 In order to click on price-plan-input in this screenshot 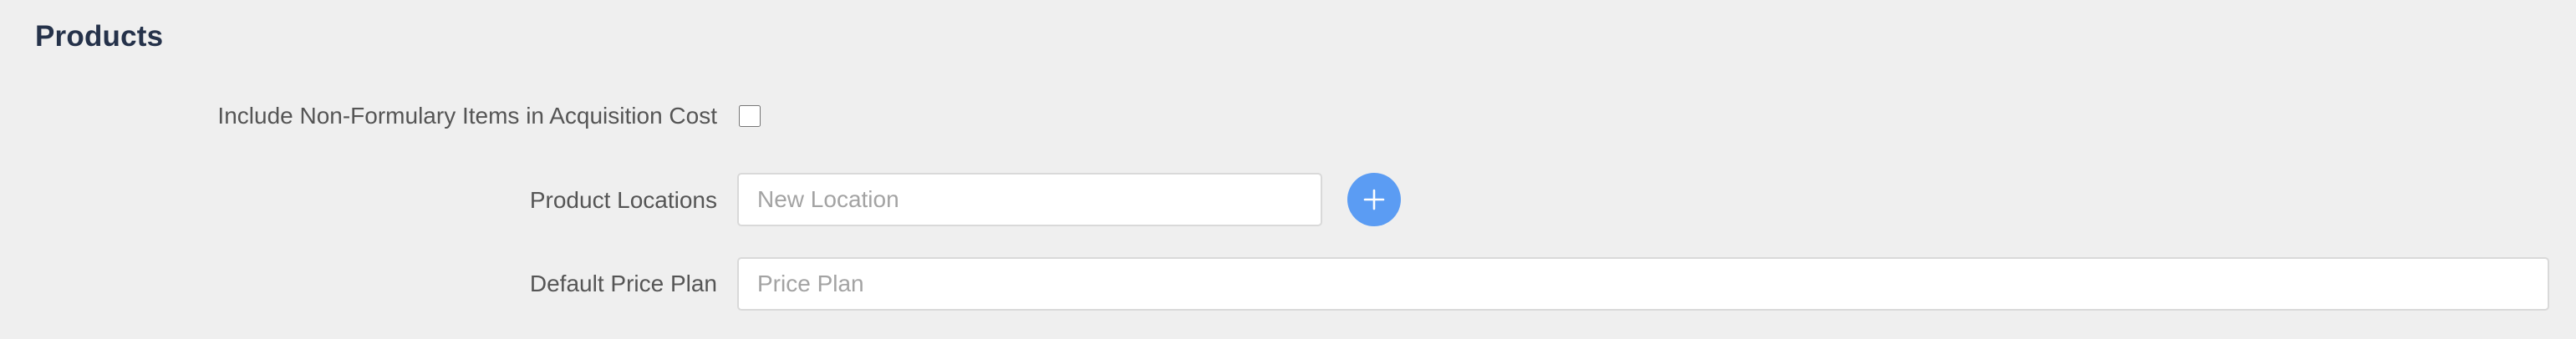, I will do `click(1643, 284)`.